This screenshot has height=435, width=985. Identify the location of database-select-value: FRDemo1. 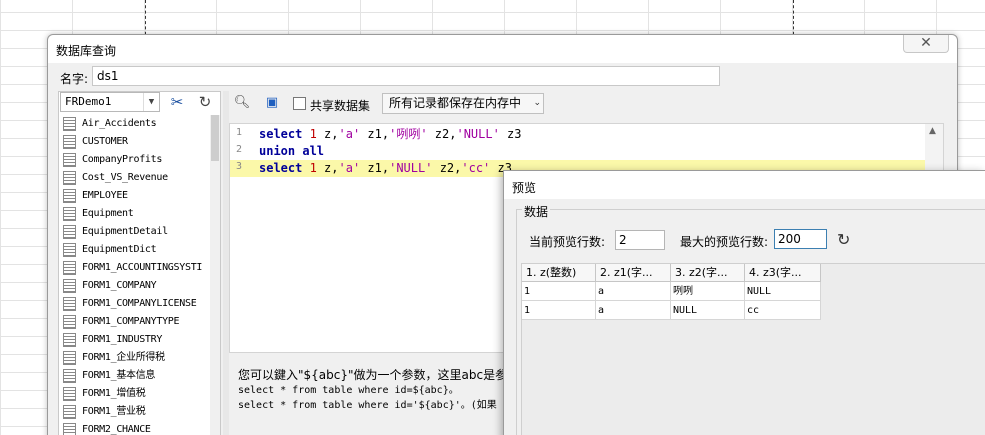
(88, 101).